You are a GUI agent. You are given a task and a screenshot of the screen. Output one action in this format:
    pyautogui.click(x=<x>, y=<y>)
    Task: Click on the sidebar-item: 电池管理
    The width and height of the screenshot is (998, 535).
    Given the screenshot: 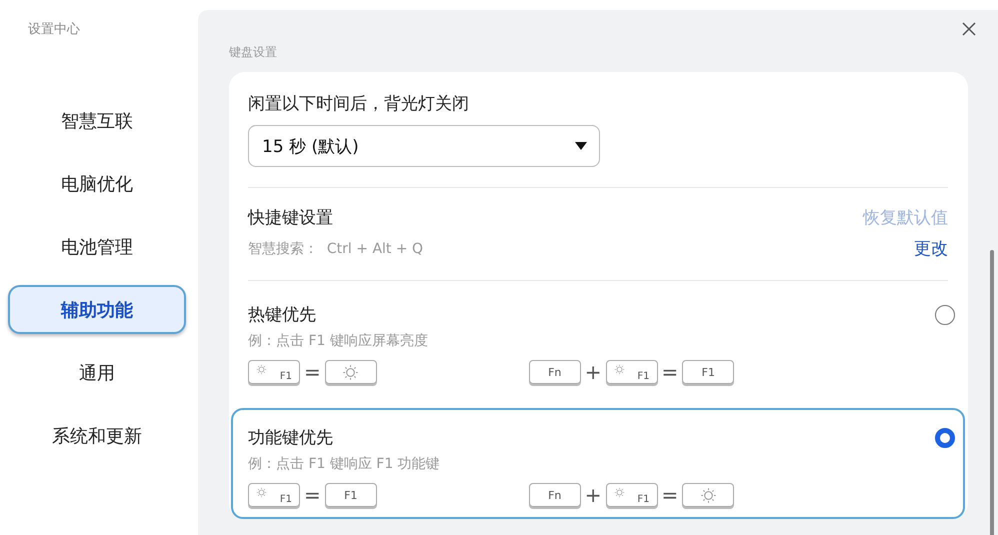 What is the action you would take?
    pyautogui.click(x=97, y=246)
    